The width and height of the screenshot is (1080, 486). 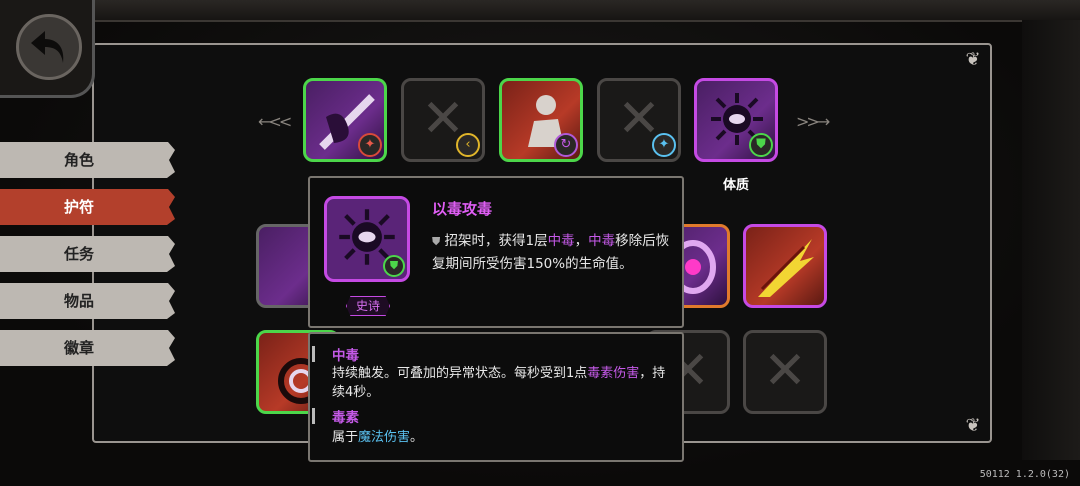 I want to click on constitution-badge-icon: ⛊, so click(x=761, y=145).